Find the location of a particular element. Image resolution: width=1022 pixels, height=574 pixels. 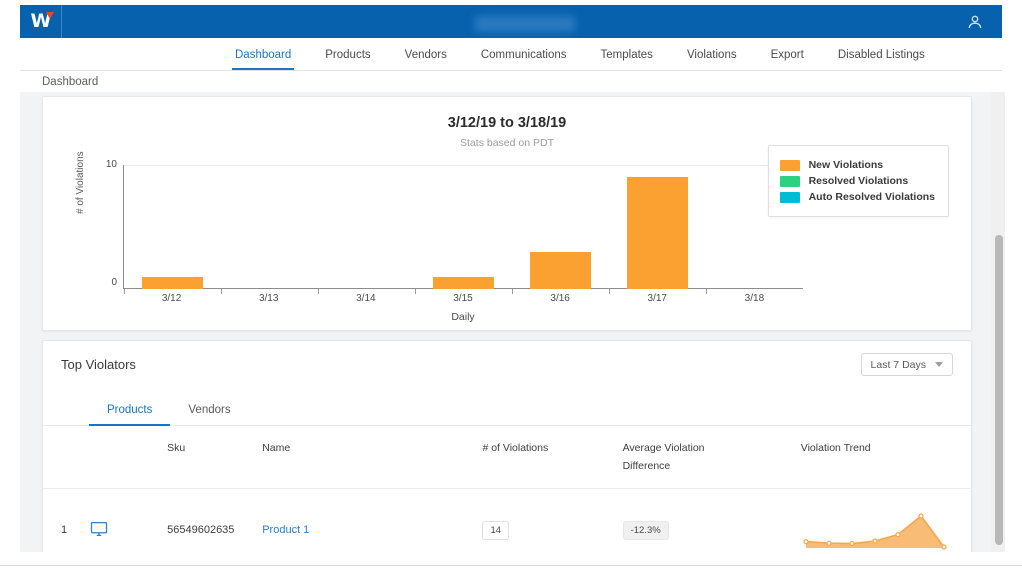

table-row: 1 56549602635 Product 1 14 -12.3% is located at coordinates (507, 520).